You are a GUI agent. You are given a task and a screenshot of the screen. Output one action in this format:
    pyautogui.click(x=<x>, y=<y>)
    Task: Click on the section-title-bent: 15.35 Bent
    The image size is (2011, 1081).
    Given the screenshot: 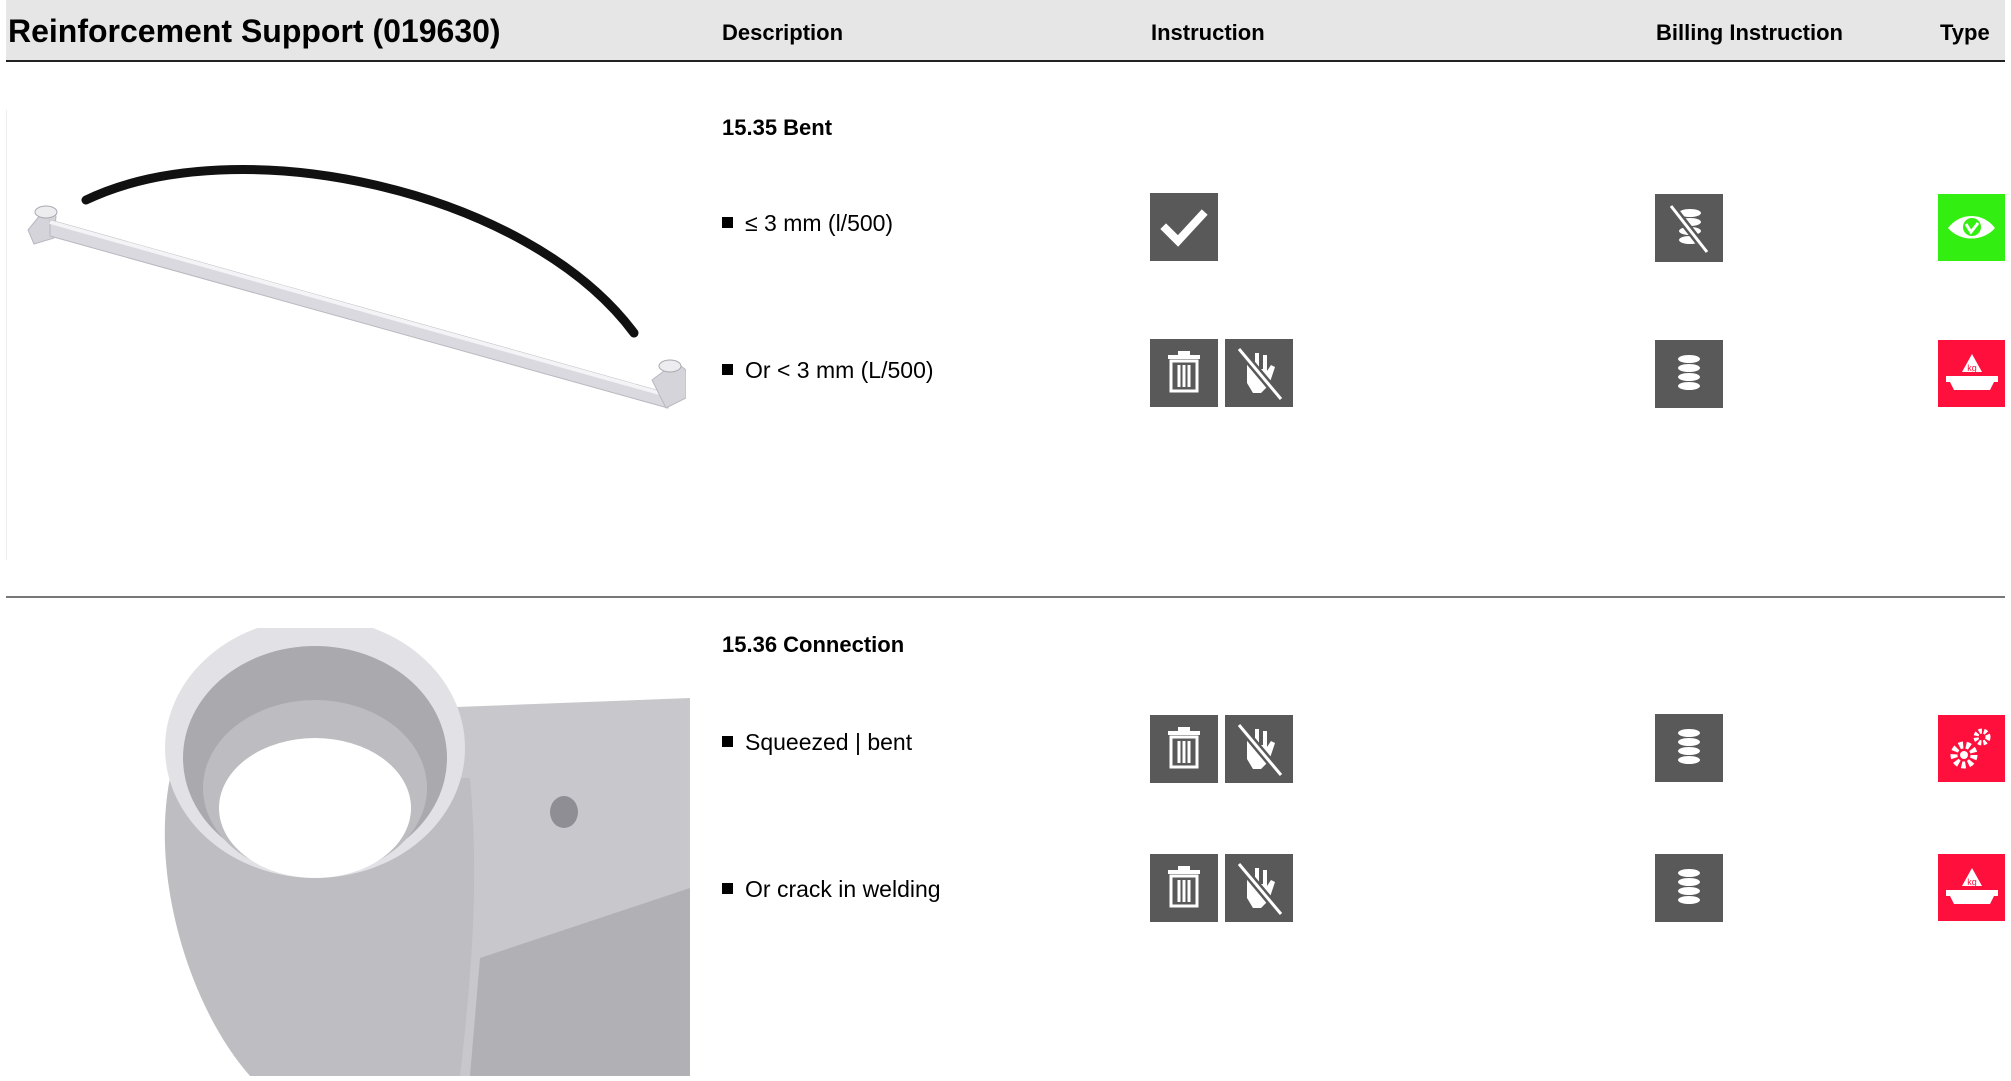 What is the action you would take?
    pyautogui.click(x=777, y=127)
    